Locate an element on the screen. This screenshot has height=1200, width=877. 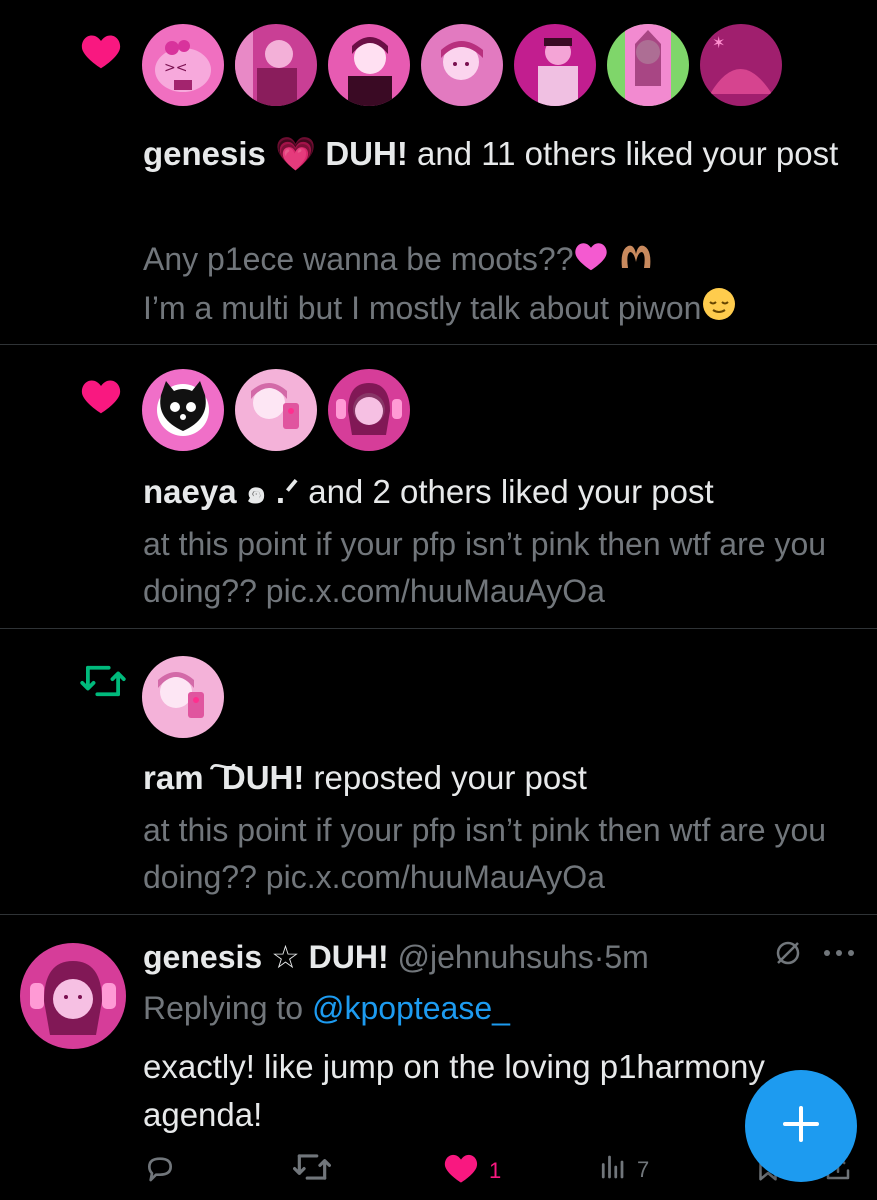
repost-button is located at coordinates (317, 1170).